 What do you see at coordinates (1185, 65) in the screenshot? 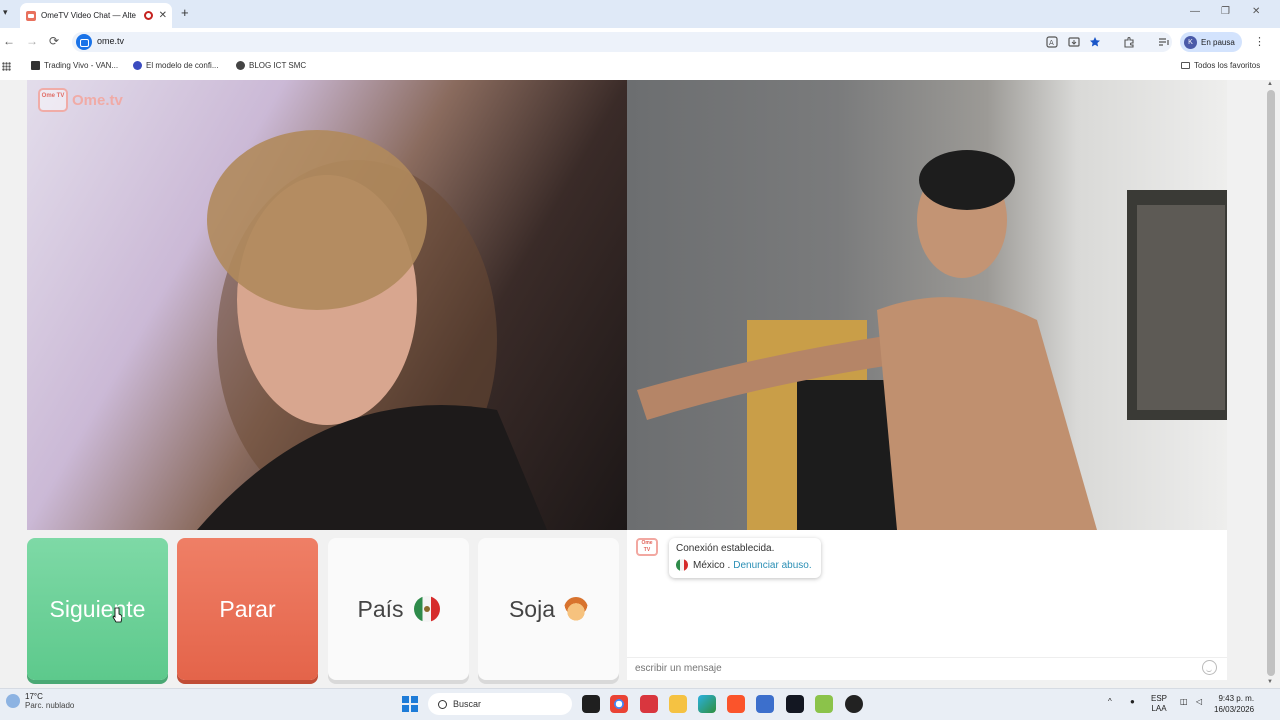
I see `folder-icon` at bounding box center [1185, 65].